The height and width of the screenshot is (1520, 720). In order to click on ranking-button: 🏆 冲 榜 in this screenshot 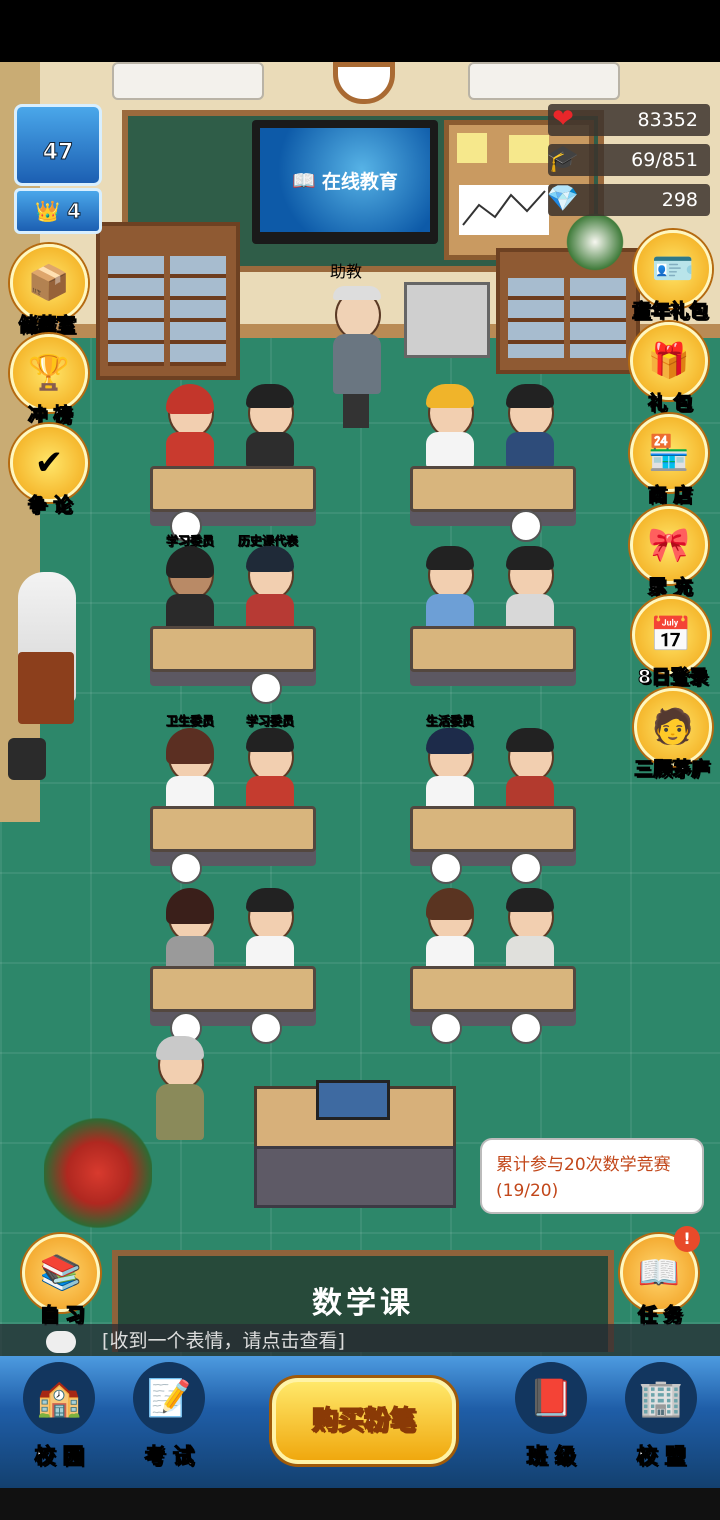, I will do `click(50, 380)`.